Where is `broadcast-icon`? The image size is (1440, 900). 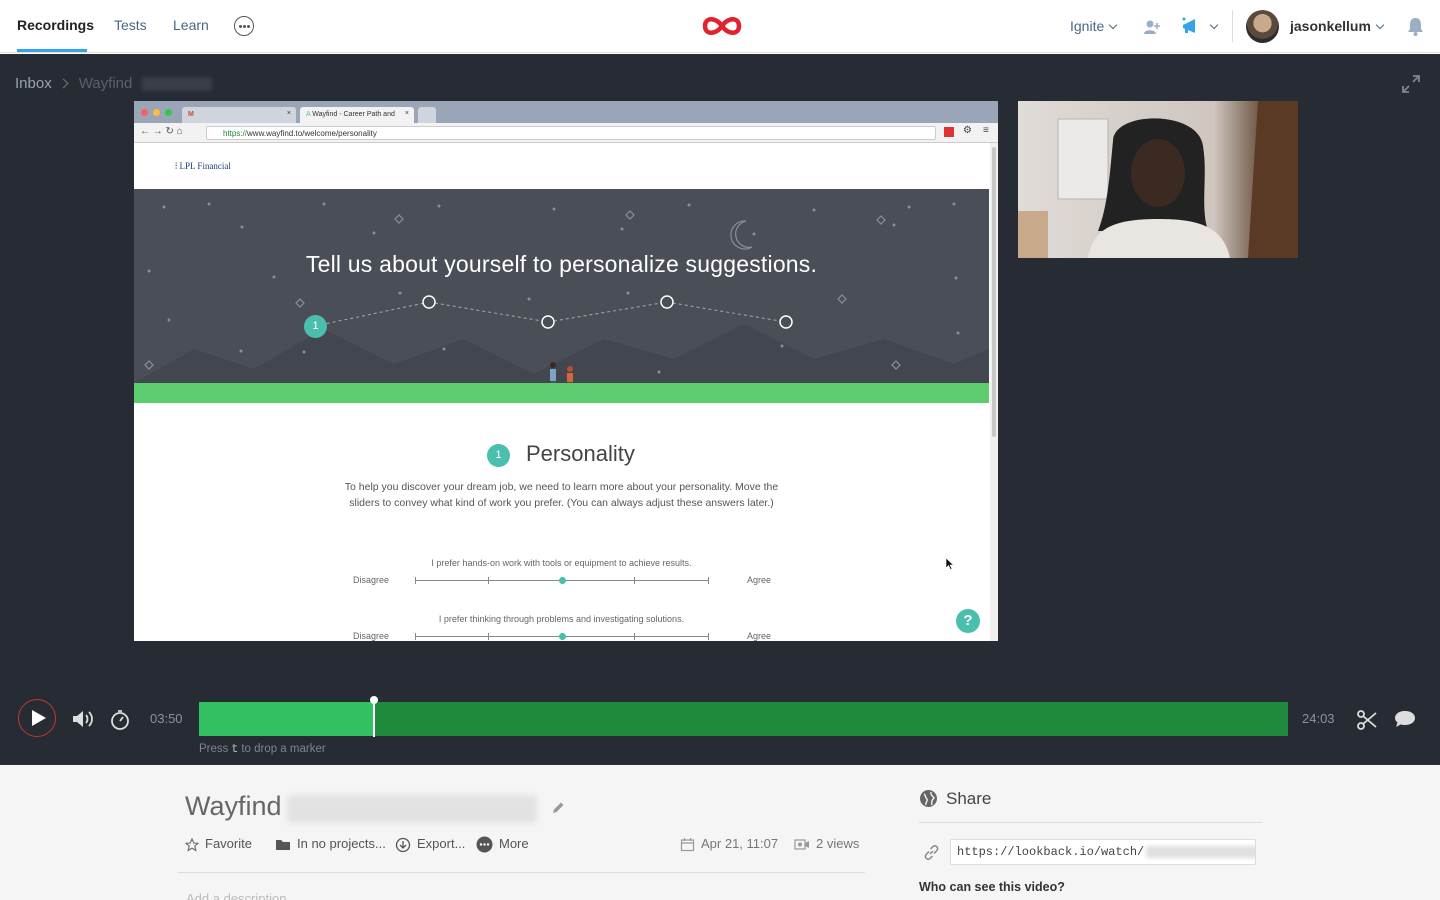 broadcast-icon is located at coordinates (1191, 26).